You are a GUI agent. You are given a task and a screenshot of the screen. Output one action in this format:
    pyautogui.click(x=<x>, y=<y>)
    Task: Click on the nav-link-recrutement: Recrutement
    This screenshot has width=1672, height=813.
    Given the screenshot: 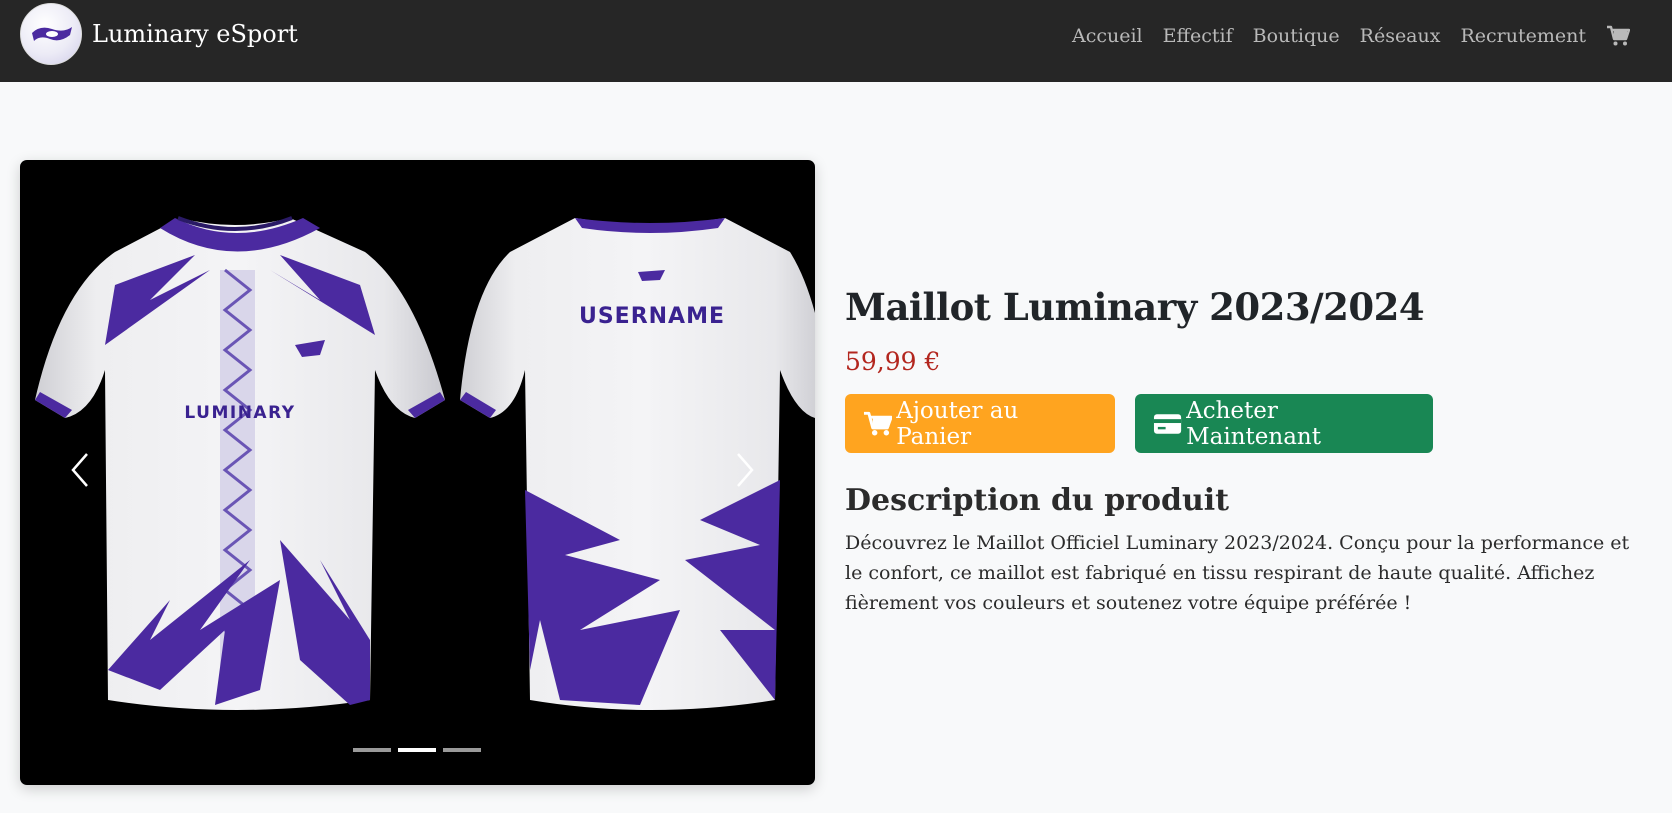 What is the action you would take?
    pyautogui.click(x=1523, y=36)
    